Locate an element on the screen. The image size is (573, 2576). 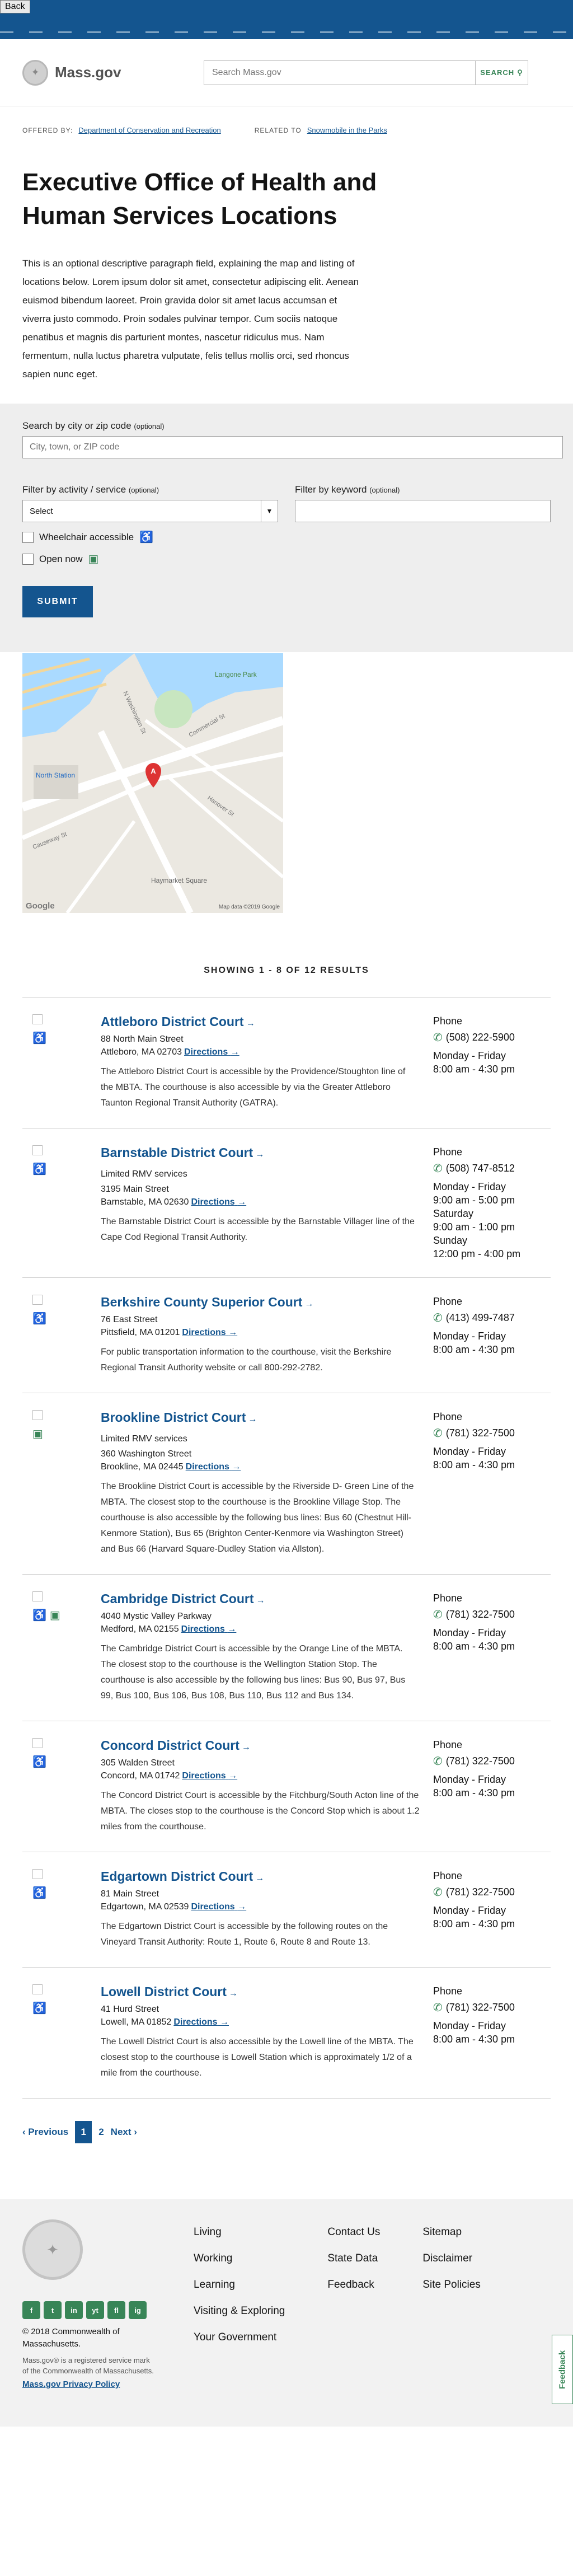
phone-number: ✆ (508) 747-8512 is located at coordinates (492, 1168).